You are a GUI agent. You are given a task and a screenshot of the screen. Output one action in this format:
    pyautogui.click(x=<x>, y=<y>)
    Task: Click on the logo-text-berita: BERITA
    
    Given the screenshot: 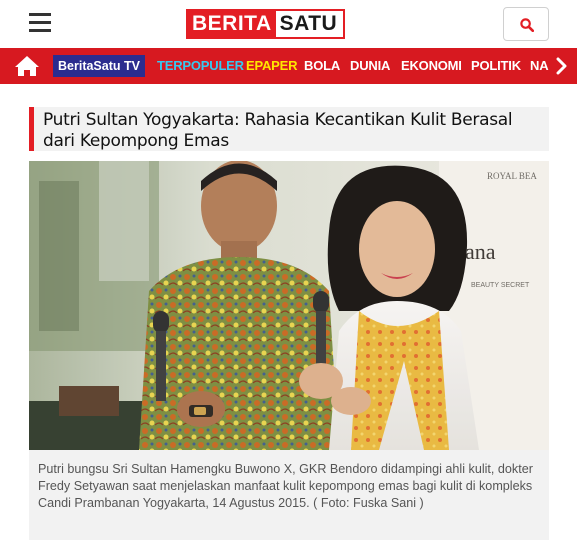 What is the action you would take?
    pyautogui.click(x=231, y=24)
    